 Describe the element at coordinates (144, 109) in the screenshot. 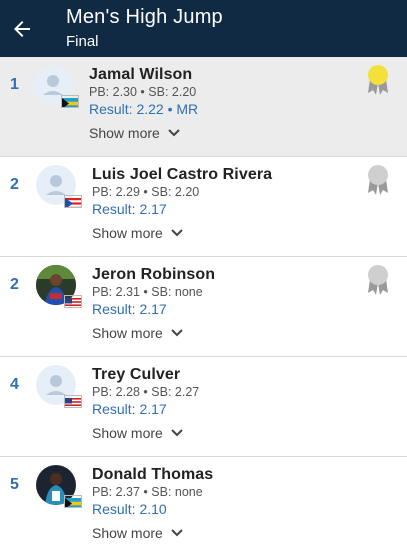

I see `athlete-result: Result: 2.22 • MR` at that location.